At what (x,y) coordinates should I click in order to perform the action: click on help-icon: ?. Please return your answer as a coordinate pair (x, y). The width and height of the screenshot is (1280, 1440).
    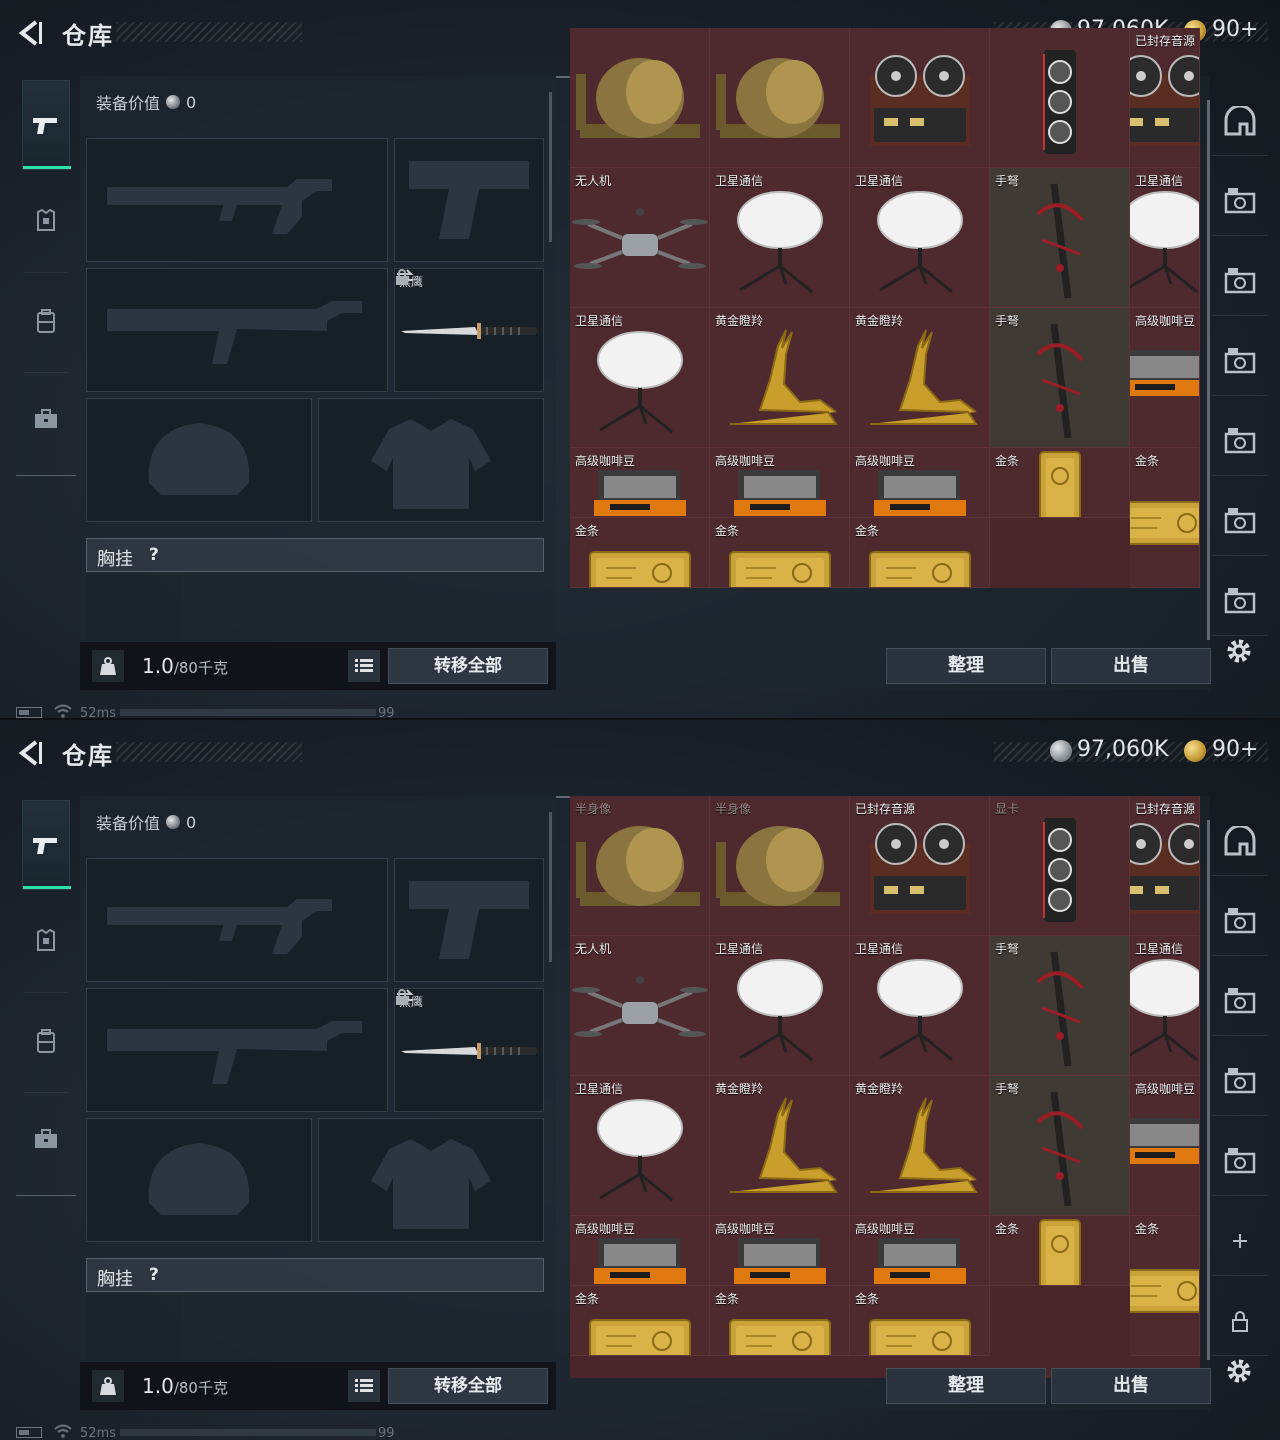
    Looking at the image, I should click on (154, 555).